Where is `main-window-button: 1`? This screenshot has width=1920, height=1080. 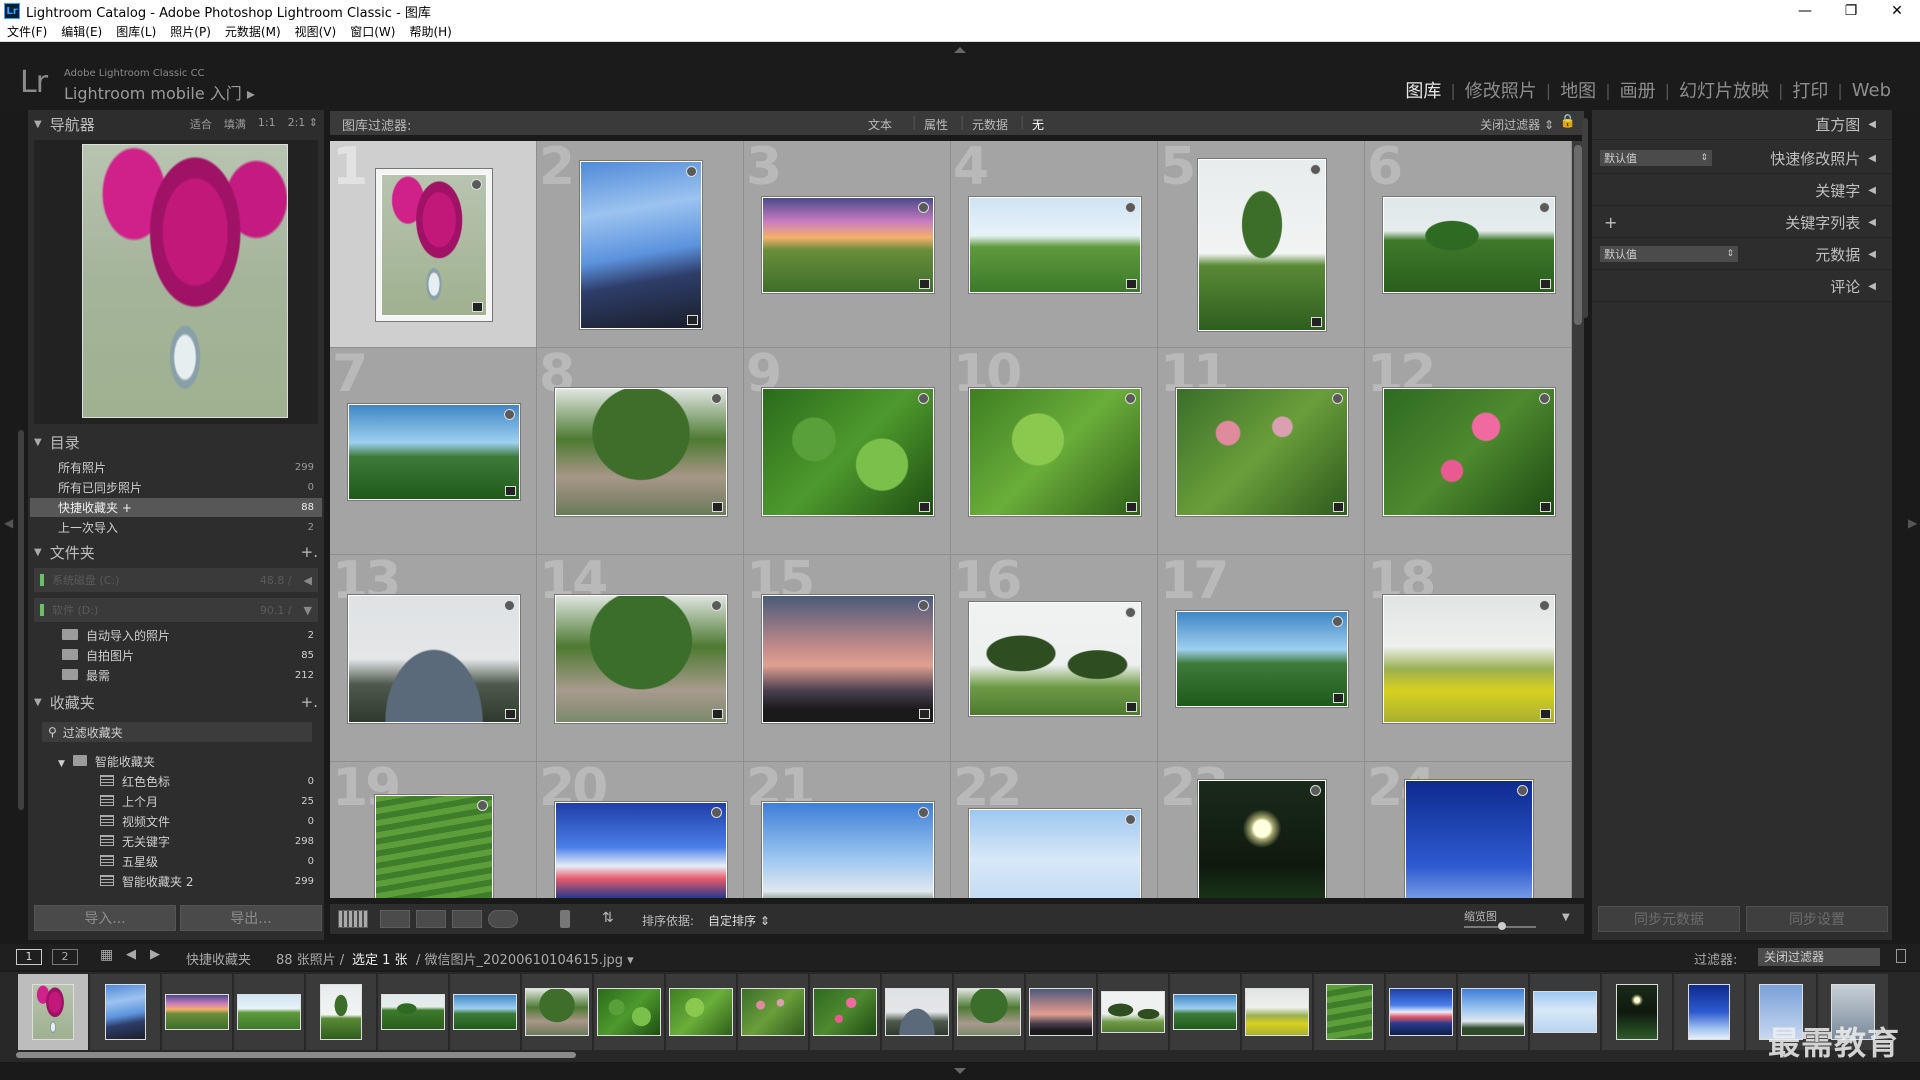 main-window-button: 1 is located at coordinates (29, 957).